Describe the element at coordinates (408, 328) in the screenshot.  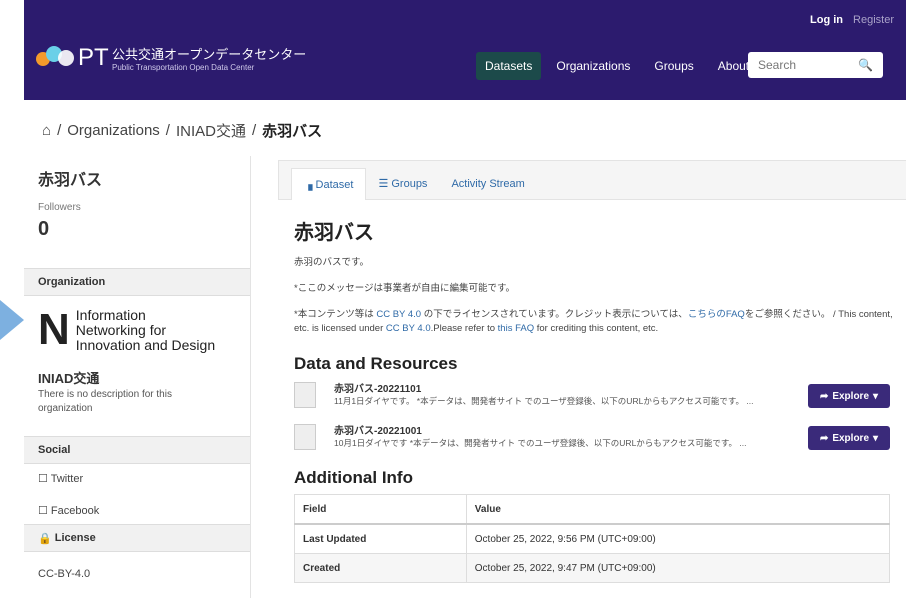
I see `cc-link-2: CC BY 4.0` at that location.